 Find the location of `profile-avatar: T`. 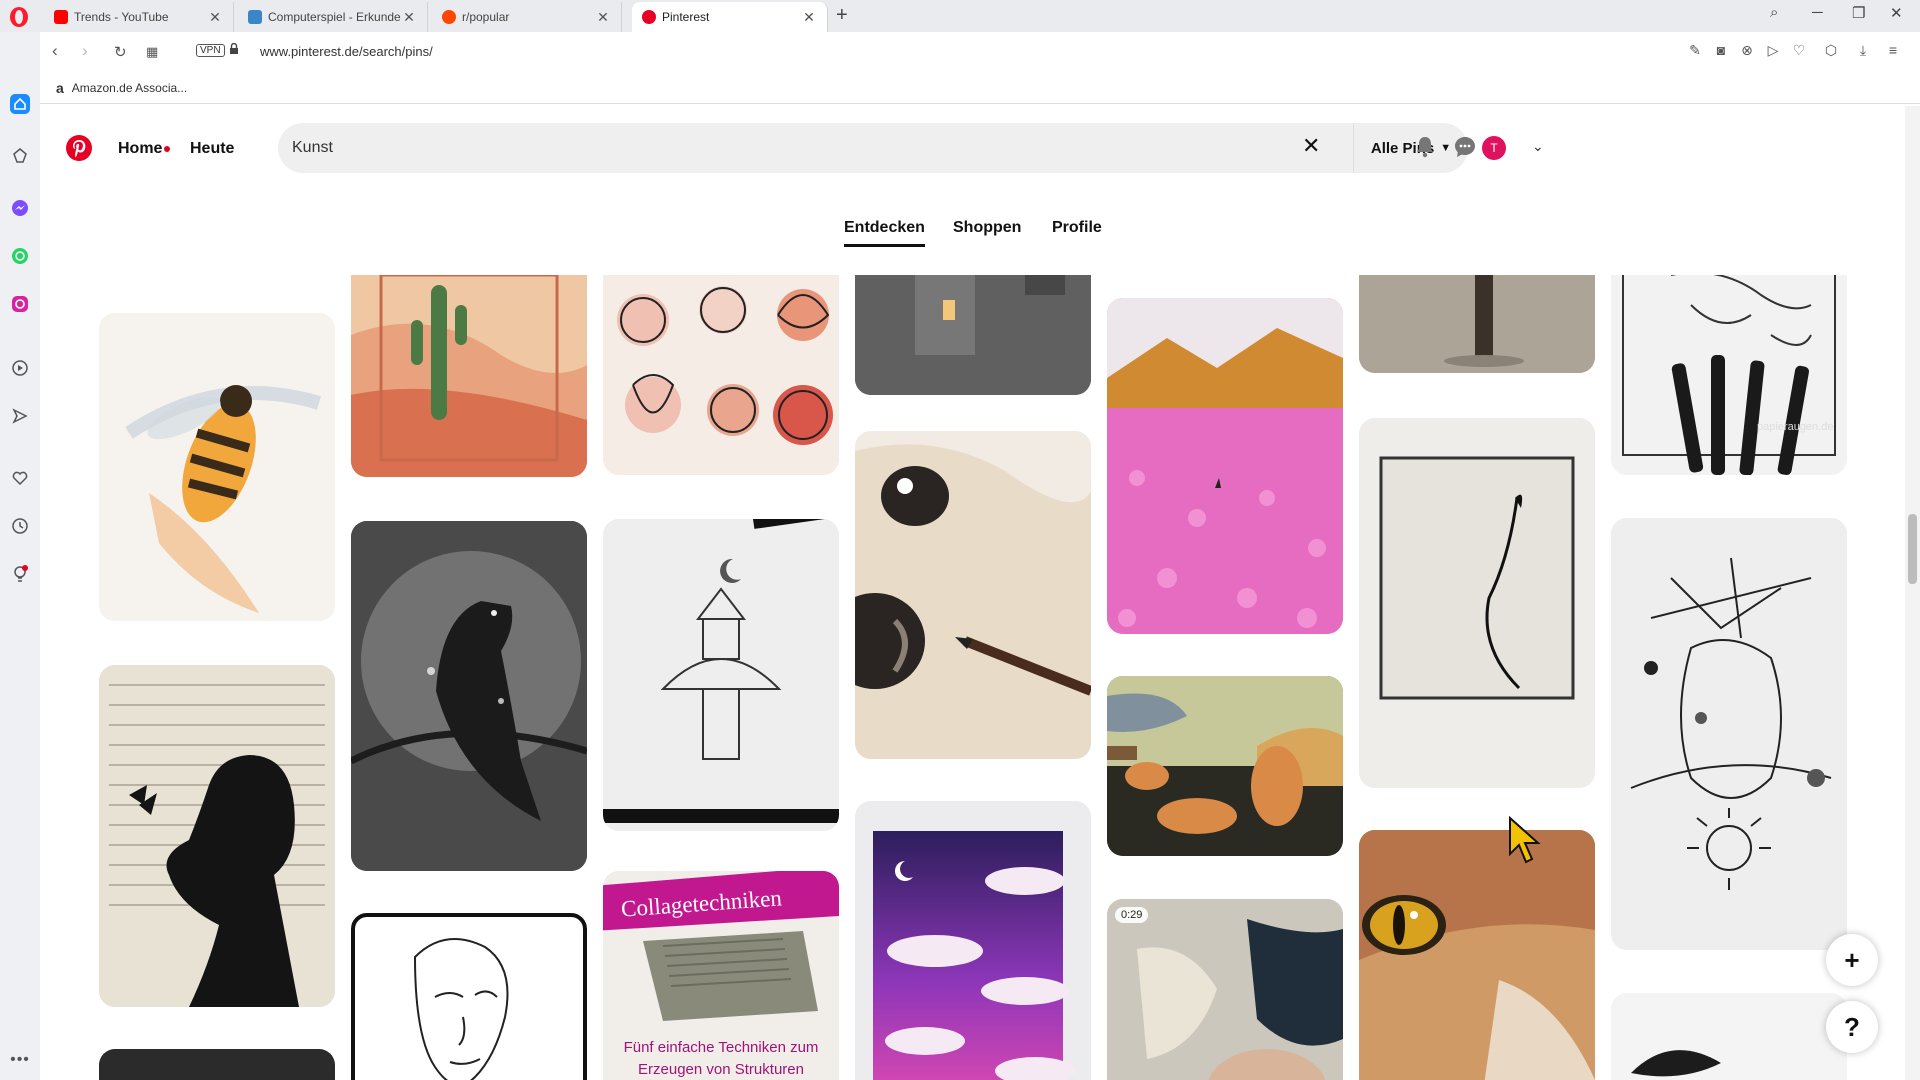

profile-avatar: T is located at coordinates (1494, 148).